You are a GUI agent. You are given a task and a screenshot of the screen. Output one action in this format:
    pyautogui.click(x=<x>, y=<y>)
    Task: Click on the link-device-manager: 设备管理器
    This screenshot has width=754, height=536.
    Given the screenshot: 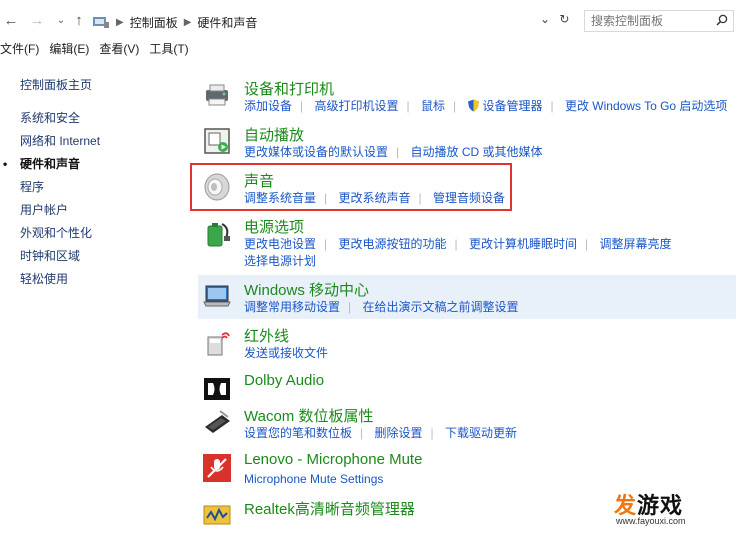 What is the action you would take?
    pyautogui.click(x=512, y=106)
    